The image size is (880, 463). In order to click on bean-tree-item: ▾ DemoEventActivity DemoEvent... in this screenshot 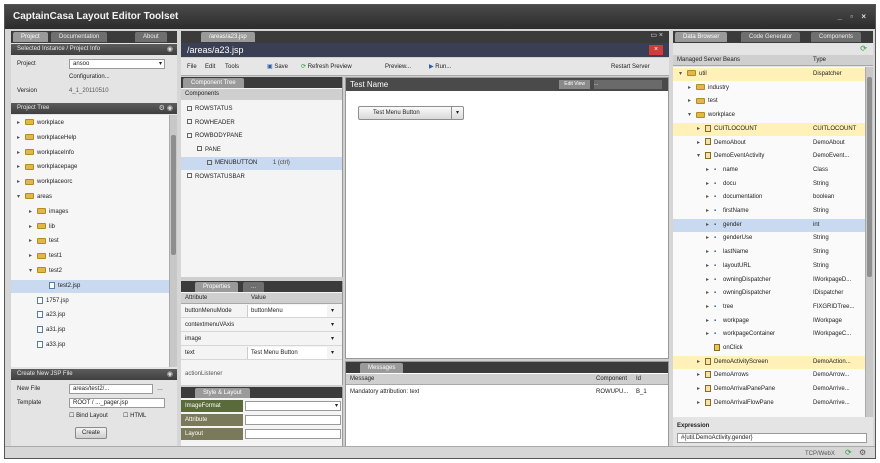, I will do `click(769, 156)`.